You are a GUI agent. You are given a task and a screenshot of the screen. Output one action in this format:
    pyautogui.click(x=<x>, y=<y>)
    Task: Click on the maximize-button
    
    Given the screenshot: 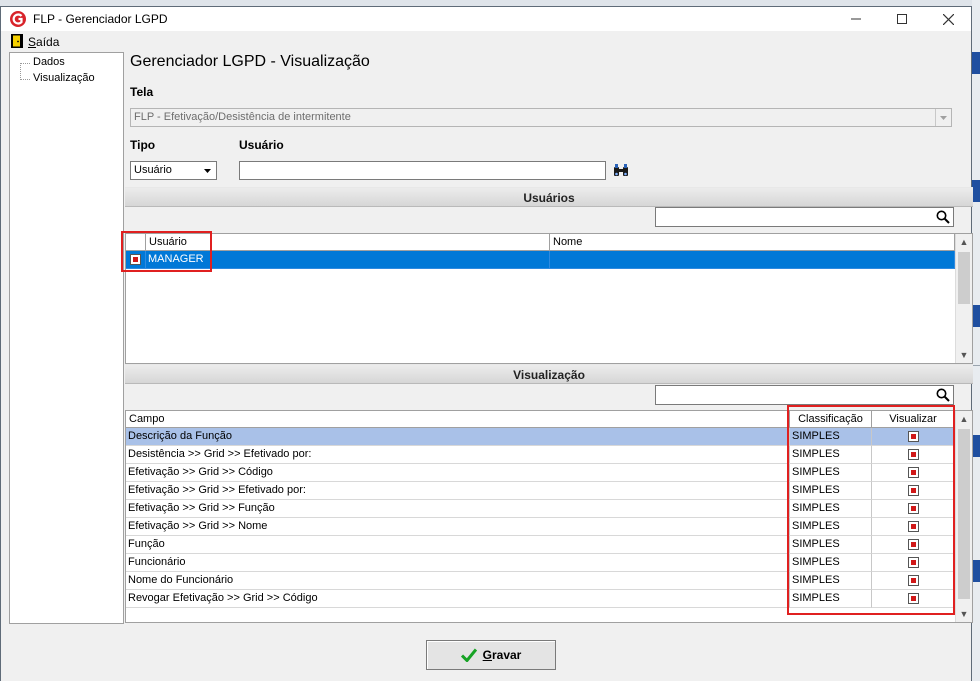 What is the action you would take?
    pyautogui.click(x=902, y=19)
    